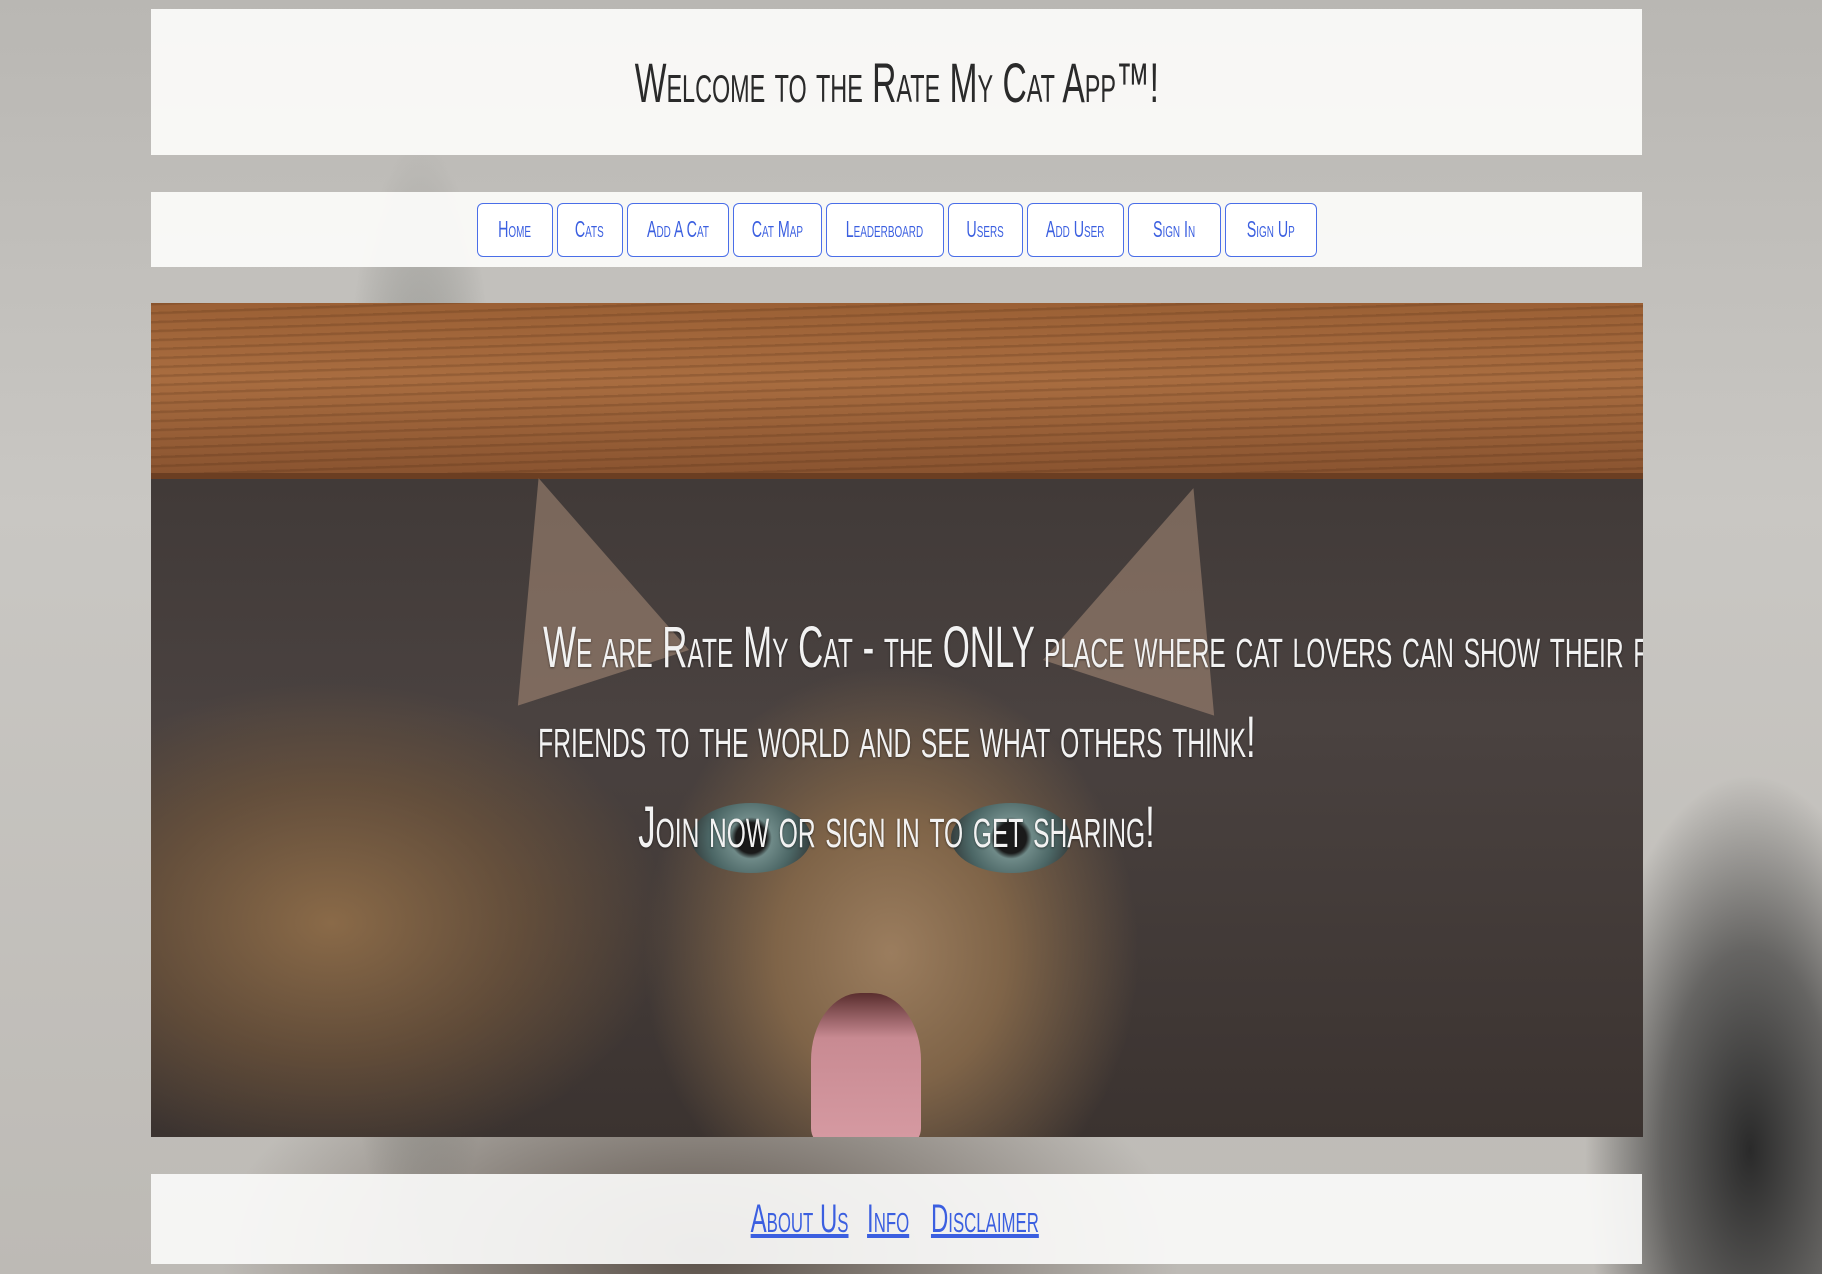 The image size is (1822, 1274). I want to click on nav-home-label: Home, so click(514, 229).